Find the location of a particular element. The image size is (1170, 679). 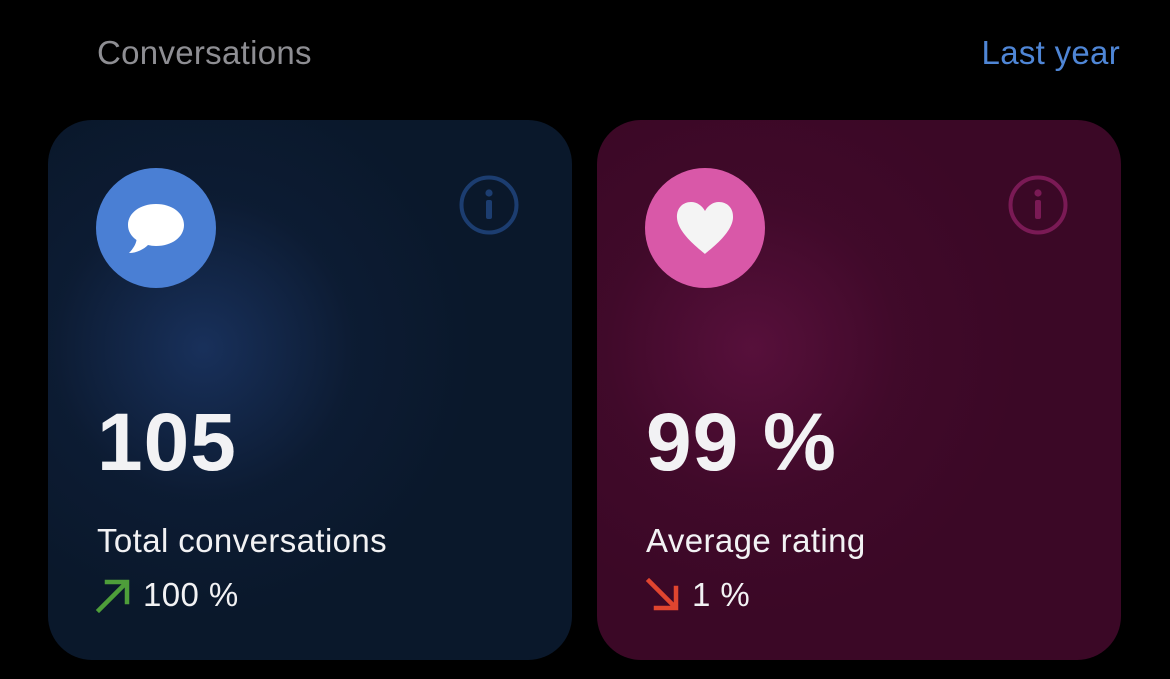

conversations-icon-badge is located at coordinates (156, 228).